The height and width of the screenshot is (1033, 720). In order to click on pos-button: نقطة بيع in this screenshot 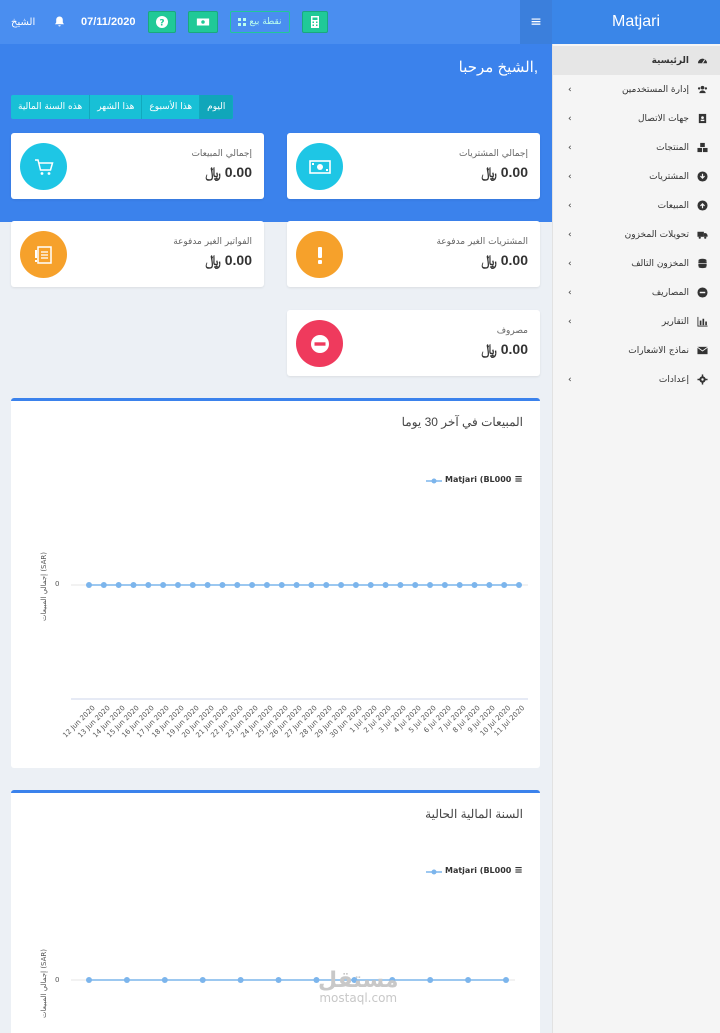, I will do `click(260, 22)`.